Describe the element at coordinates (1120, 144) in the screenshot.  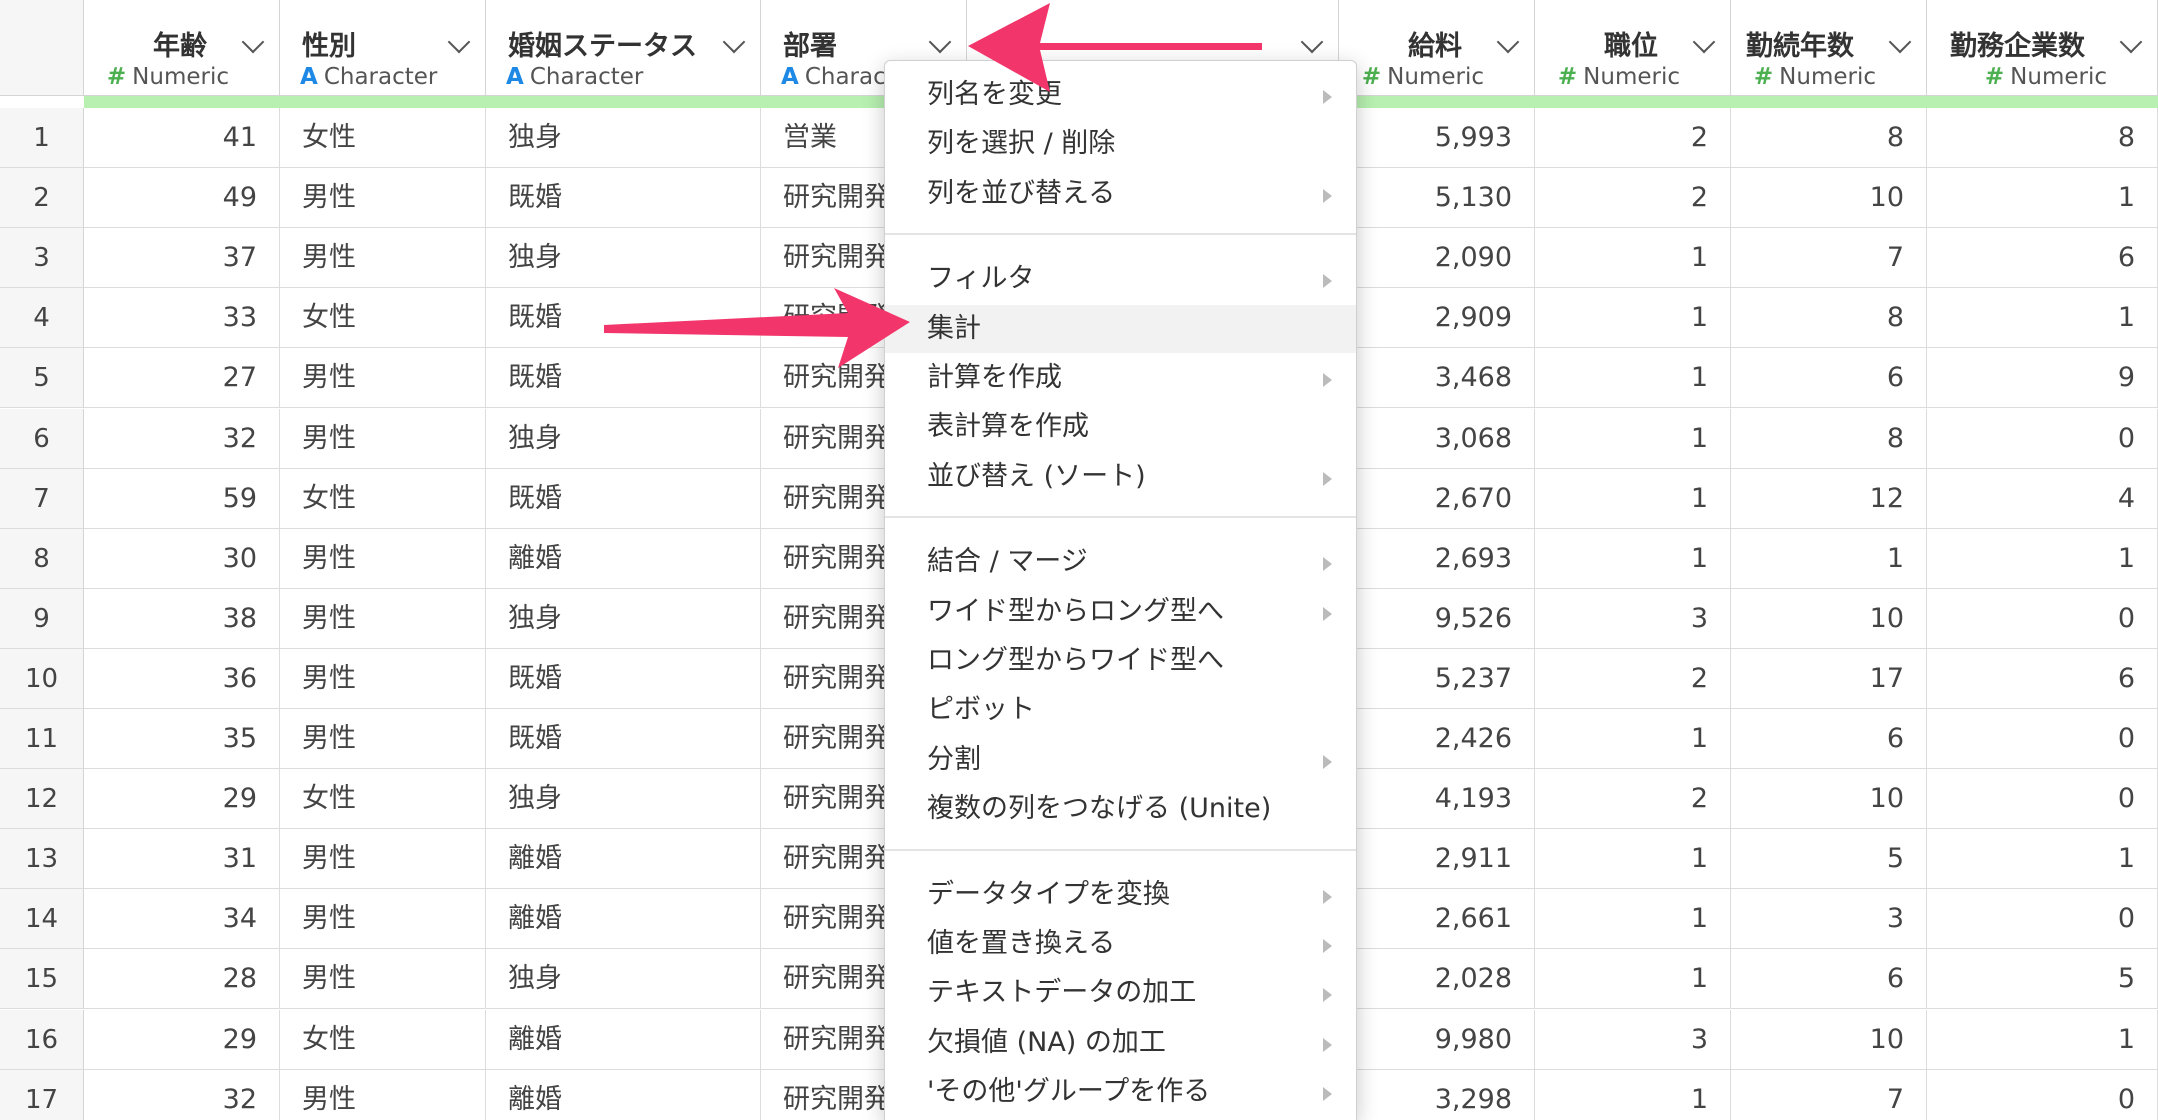
I see `menu-item: 列を選択 / 削除` at that location.